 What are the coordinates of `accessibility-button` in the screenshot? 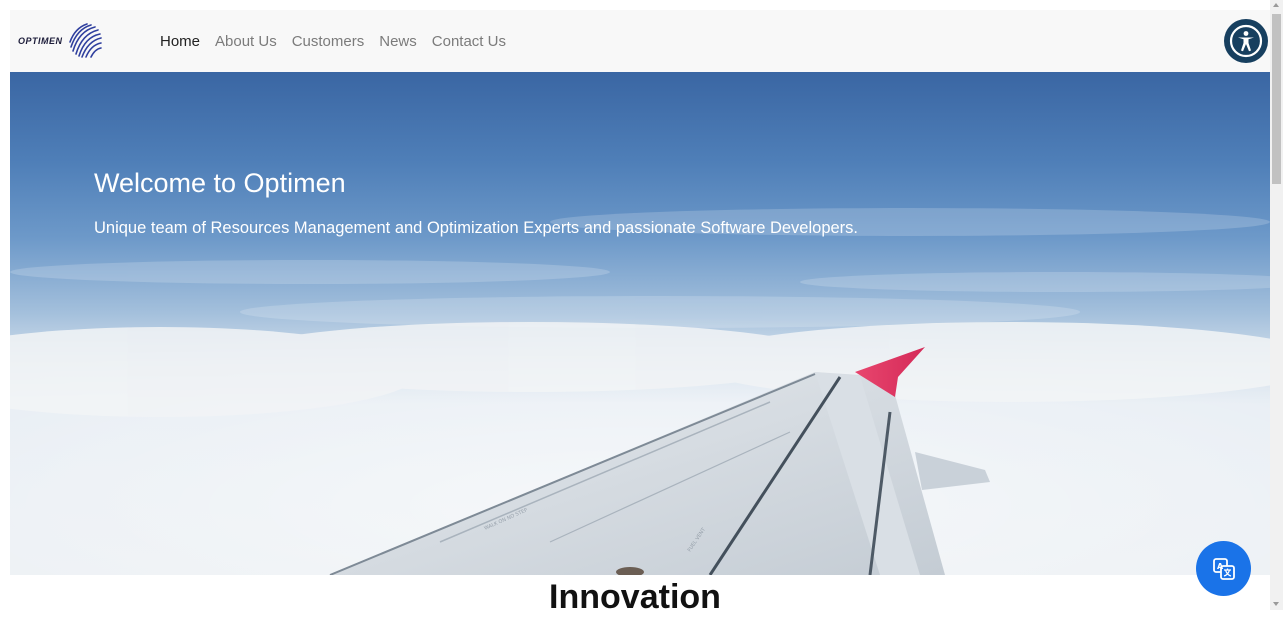 It's located at (1246, 41).